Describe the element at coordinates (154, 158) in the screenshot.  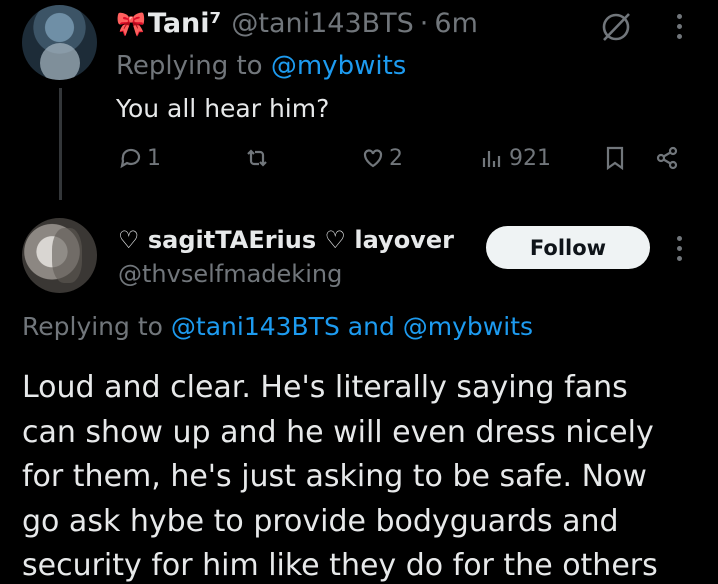
I see `reply-count: 1` at that location.